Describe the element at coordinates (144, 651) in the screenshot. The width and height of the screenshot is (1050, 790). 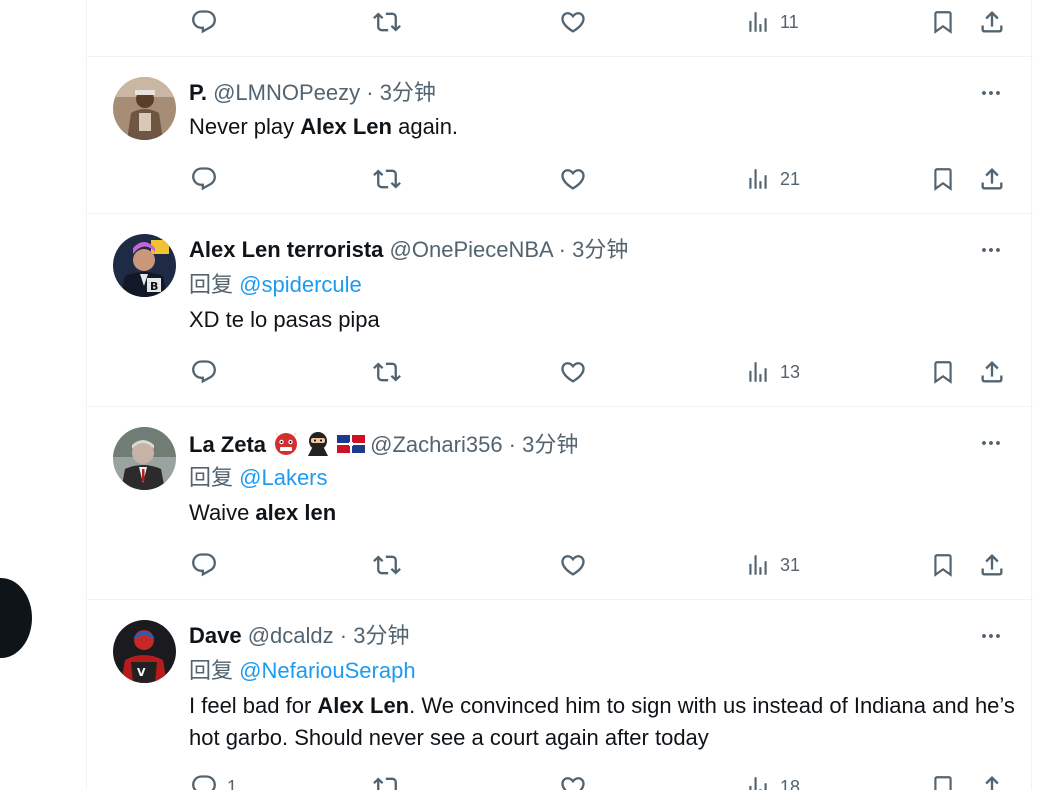
I see `avatar: V` at that location.